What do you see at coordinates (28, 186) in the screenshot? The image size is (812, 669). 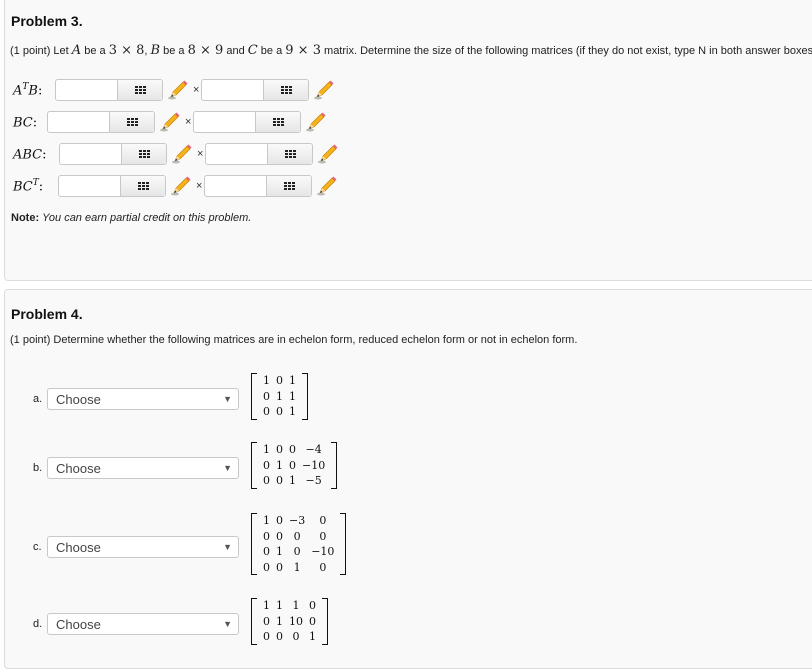 I see `matrix-expression-label: BCT:` at bounding box center [28, 186].